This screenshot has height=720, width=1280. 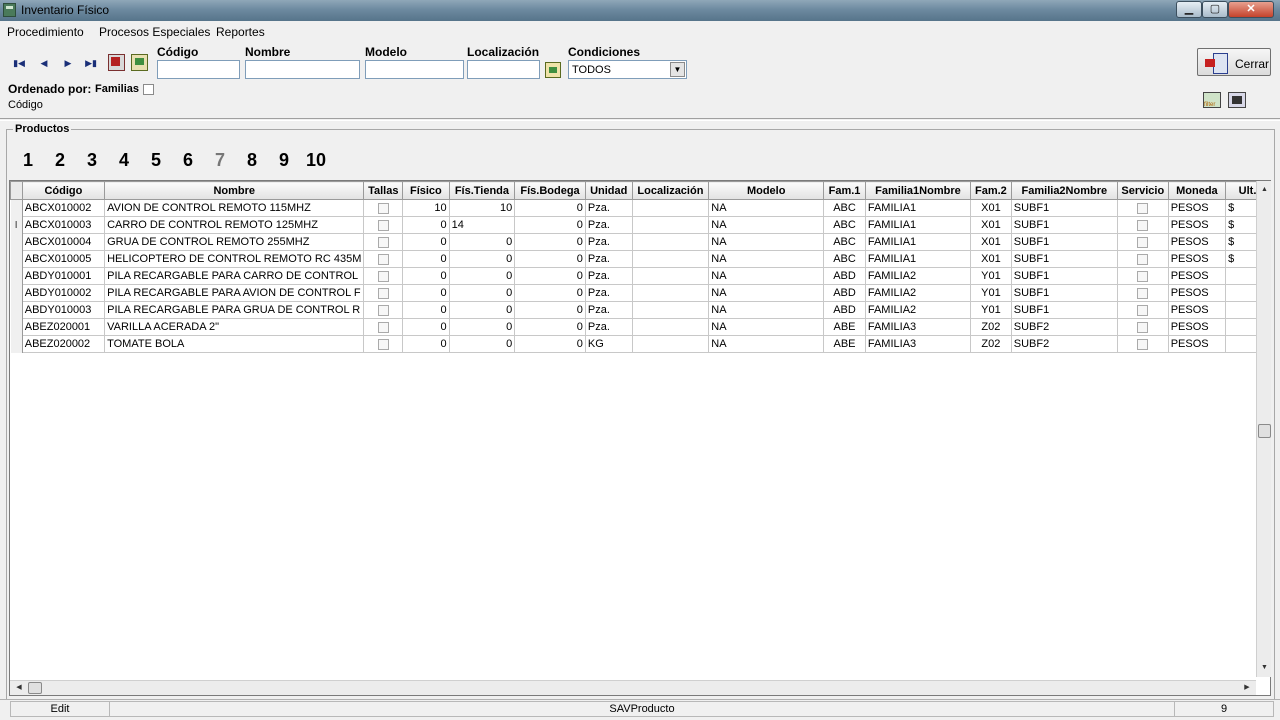 What do you see at coordinates (1264, 668) in the screenshot?
I see `scroll-down-icon: ▼` at bounding box center [1264, 668].